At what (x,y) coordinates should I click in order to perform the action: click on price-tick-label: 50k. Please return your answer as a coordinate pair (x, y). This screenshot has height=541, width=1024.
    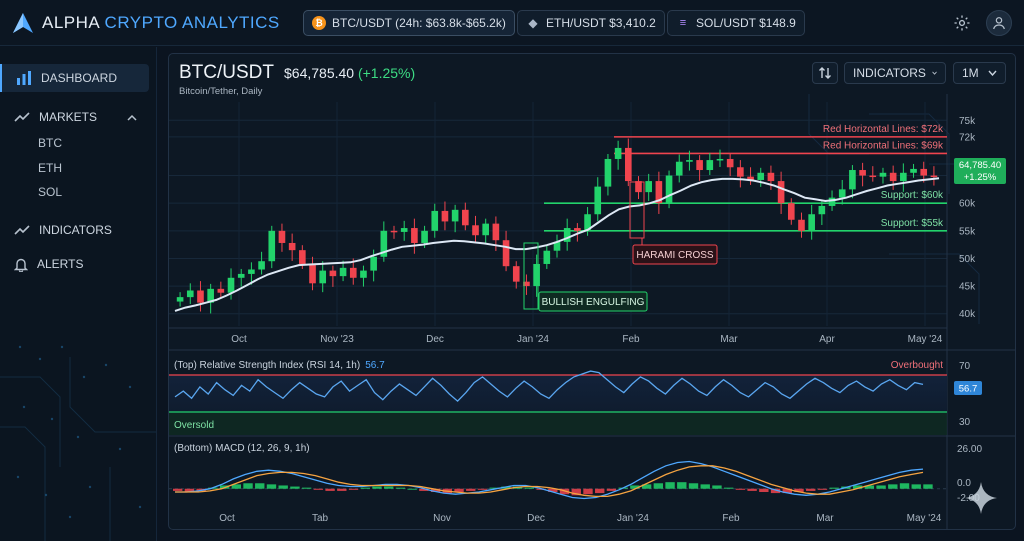
    Looking at the image, I should click on (967, 259).